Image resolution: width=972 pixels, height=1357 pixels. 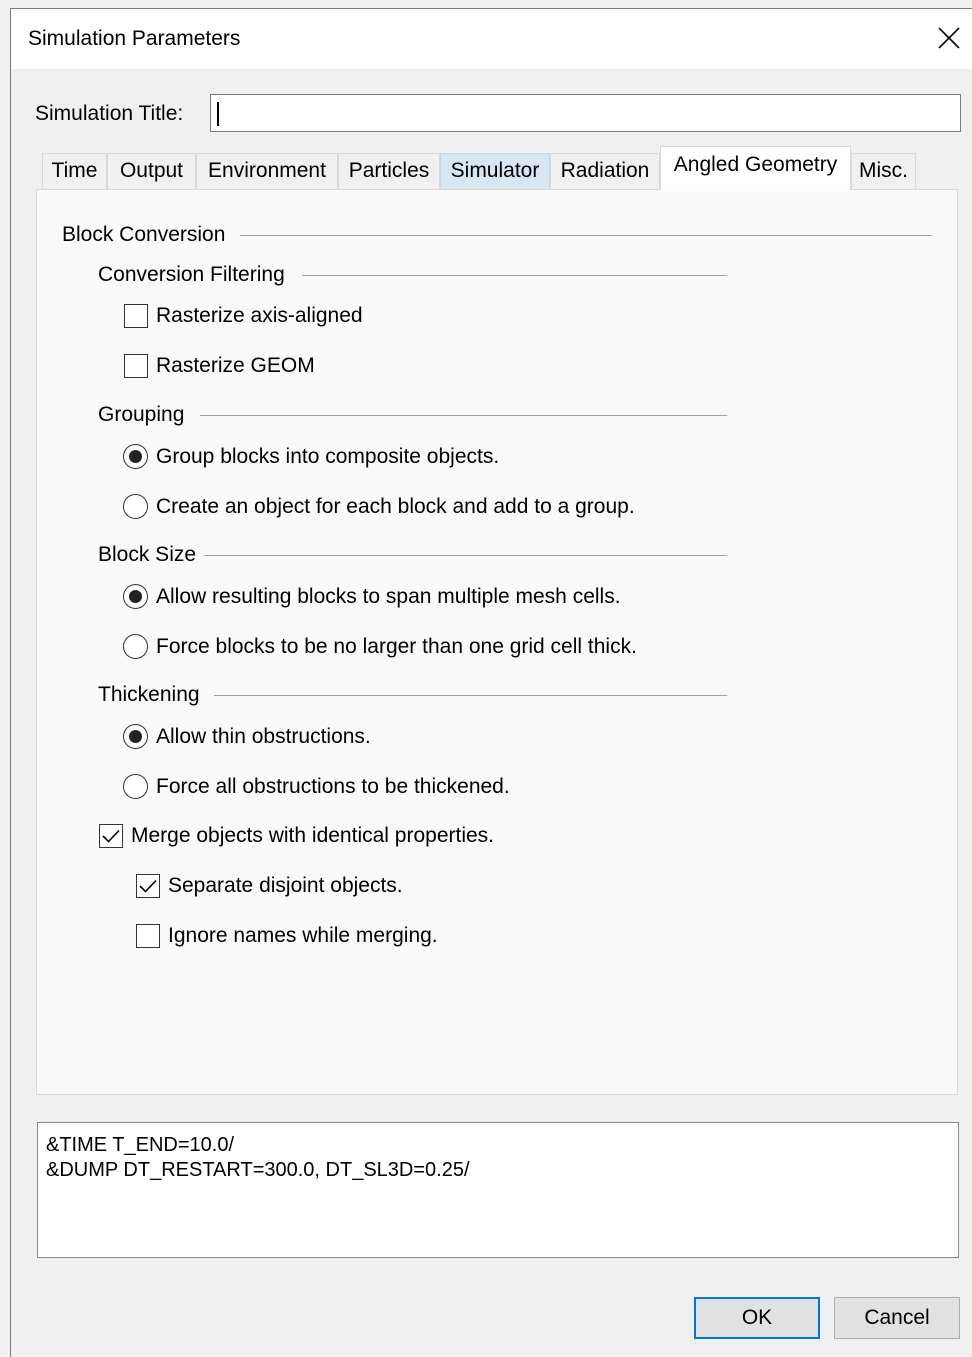 What do you see at coordinates (191, 274) in the screenshot?
I see `conversion-filtering-header: Conversion Filtering` at bounding box center [191, 274].